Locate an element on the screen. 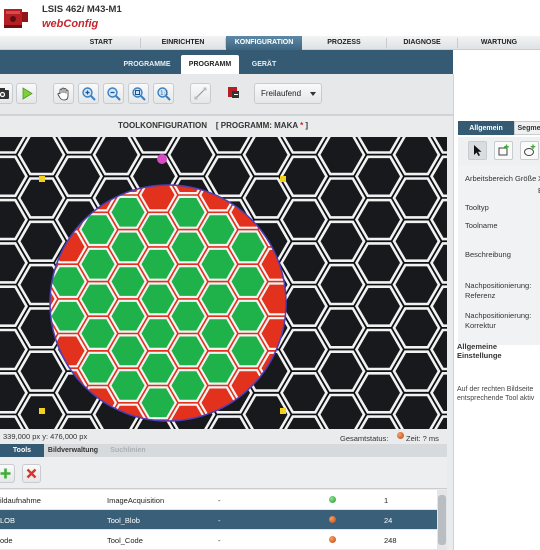 Image resolution: width=540 pixels, height=550 pixels. delete-tool-button is located at coordinates (31, 473).